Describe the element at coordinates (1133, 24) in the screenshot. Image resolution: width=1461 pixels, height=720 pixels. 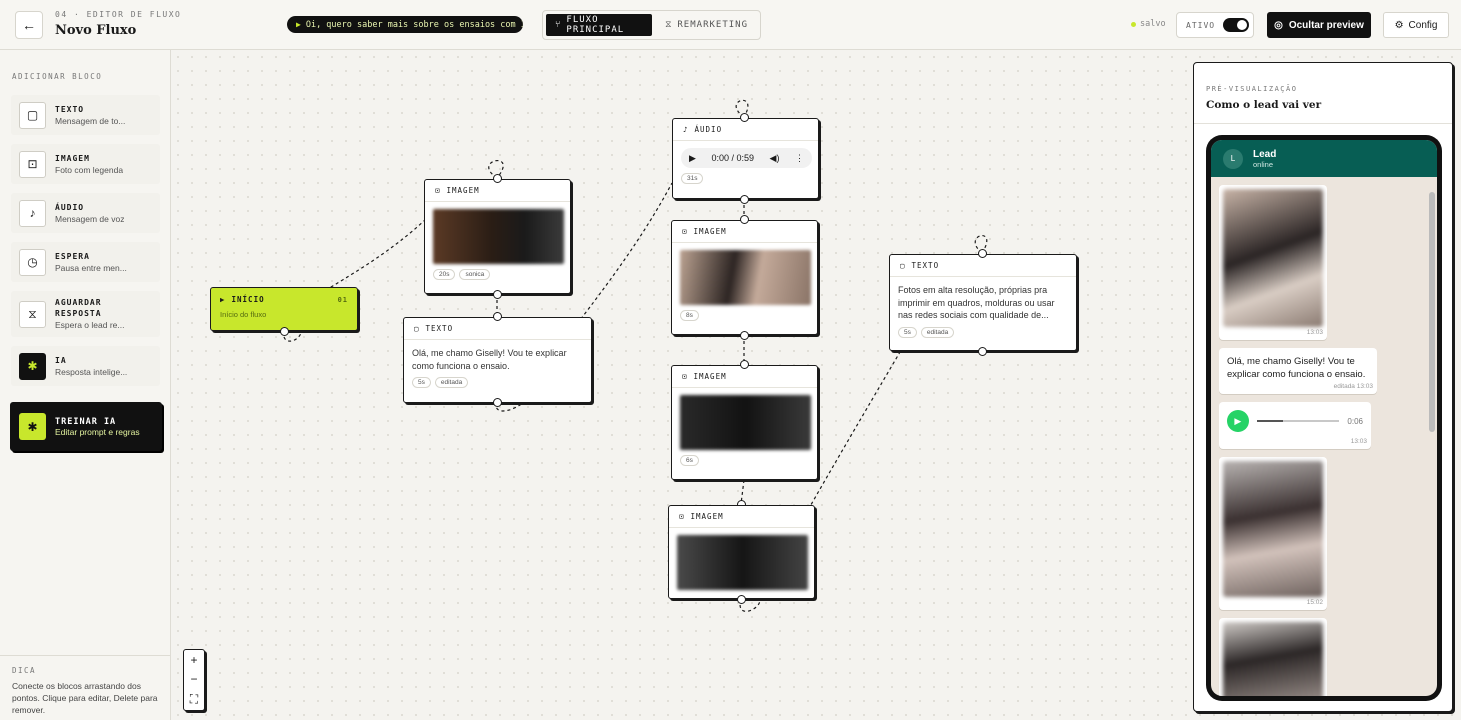
I see `status-dot-icon` at that location.